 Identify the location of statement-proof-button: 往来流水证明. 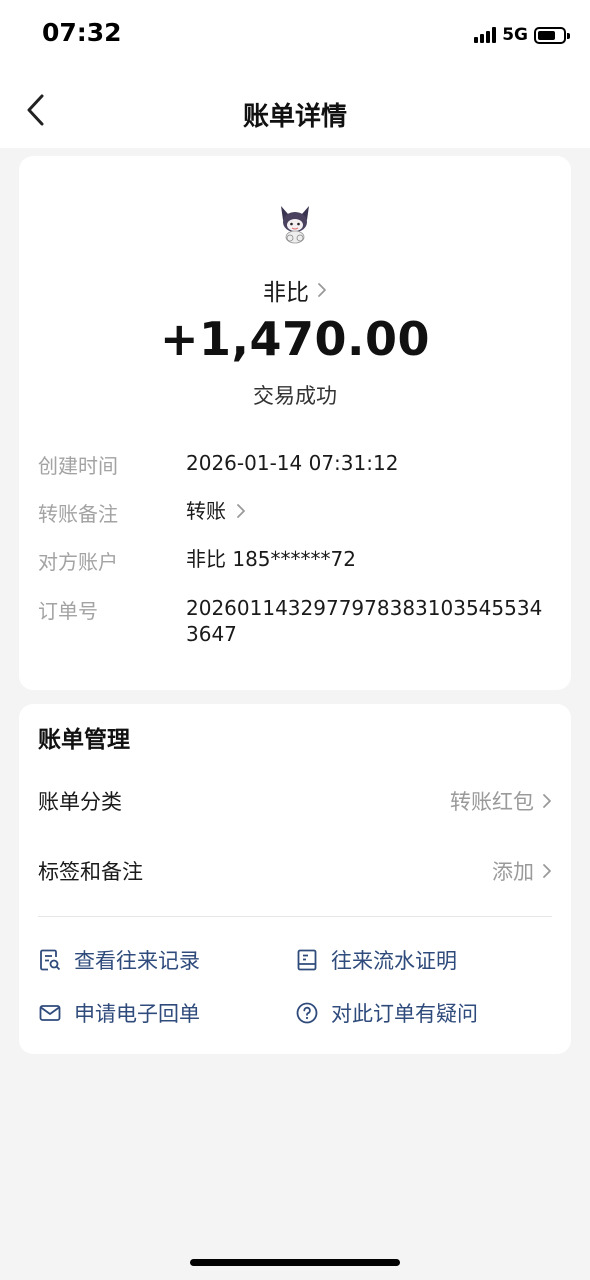
(376, 960).